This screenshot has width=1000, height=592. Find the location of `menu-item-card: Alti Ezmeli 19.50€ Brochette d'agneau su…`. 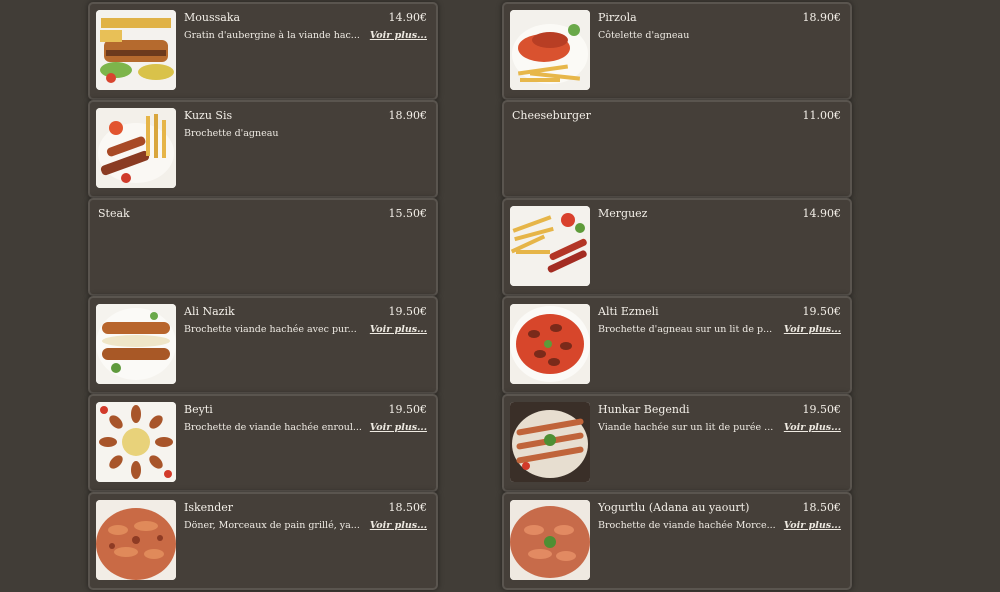

menu-item-card: Alti Ezmeli 19.50€ Brochette d'agneau su… is located at coordinates (677, 345).